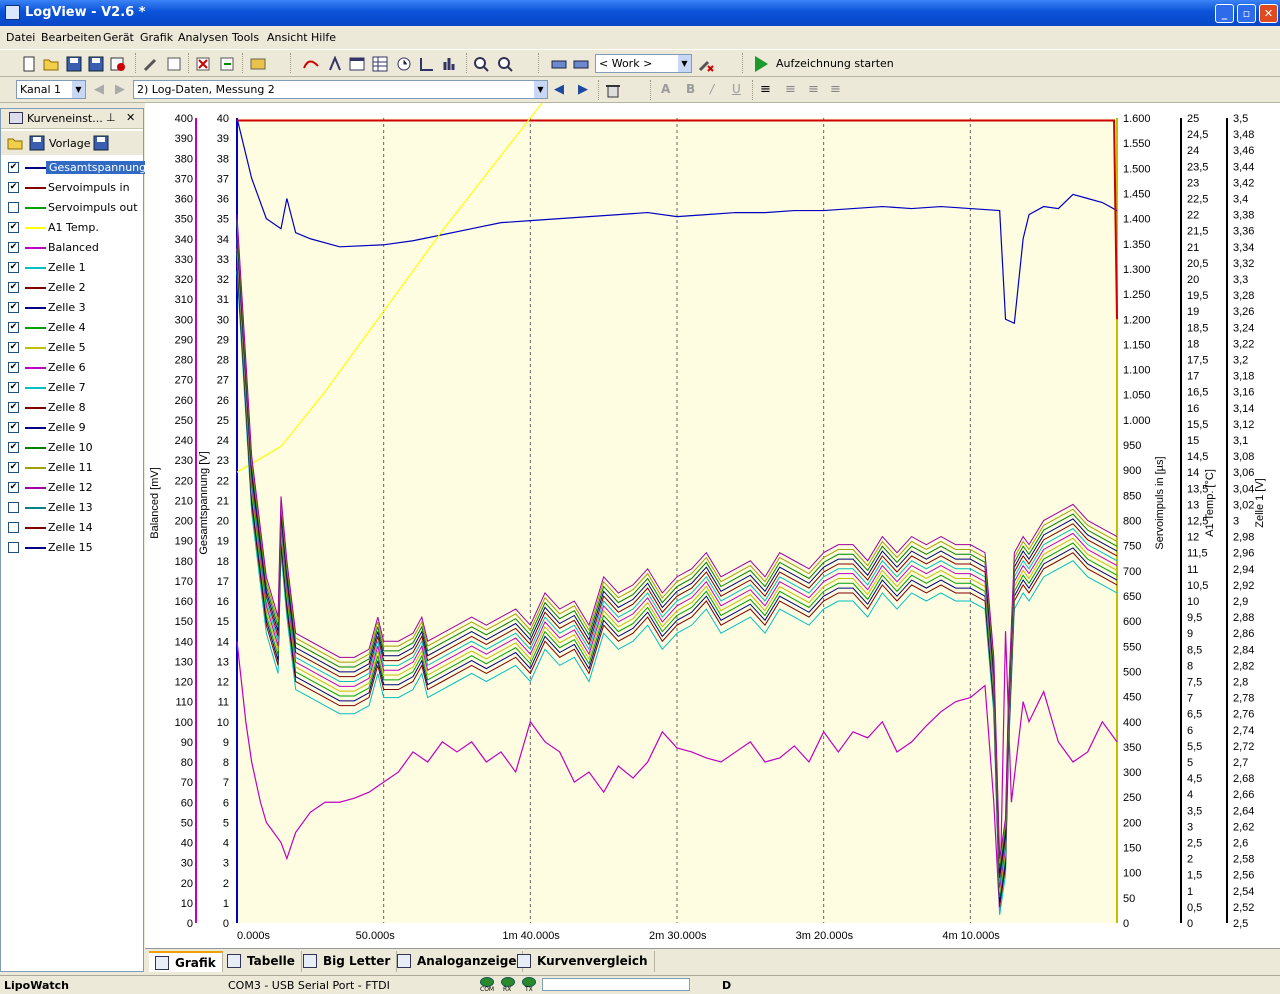  Describe the element at coordinates (51, 89) in the screenshot. I see `channel-select: Kanal 1 ▼` at that location.